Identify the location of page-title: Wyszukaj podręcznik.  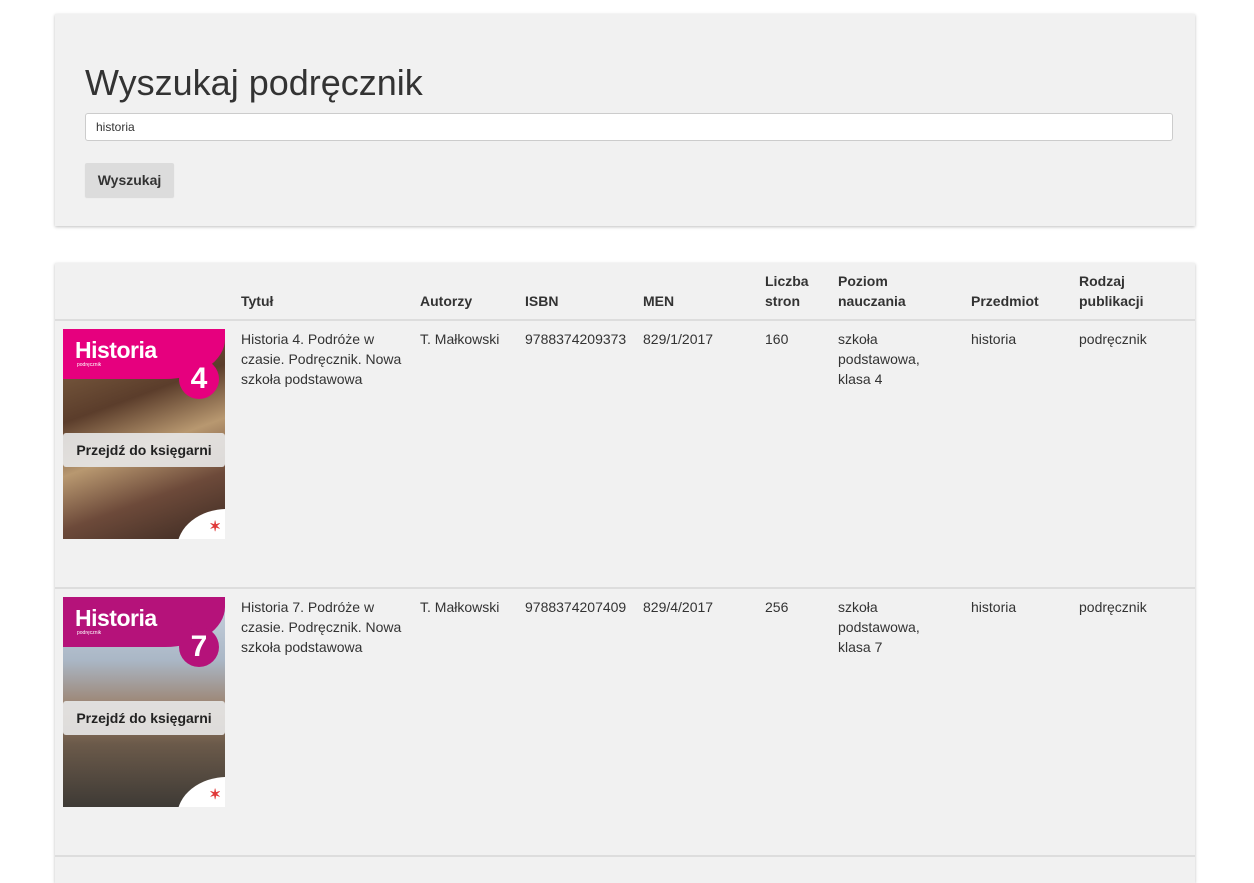
(254, 82).